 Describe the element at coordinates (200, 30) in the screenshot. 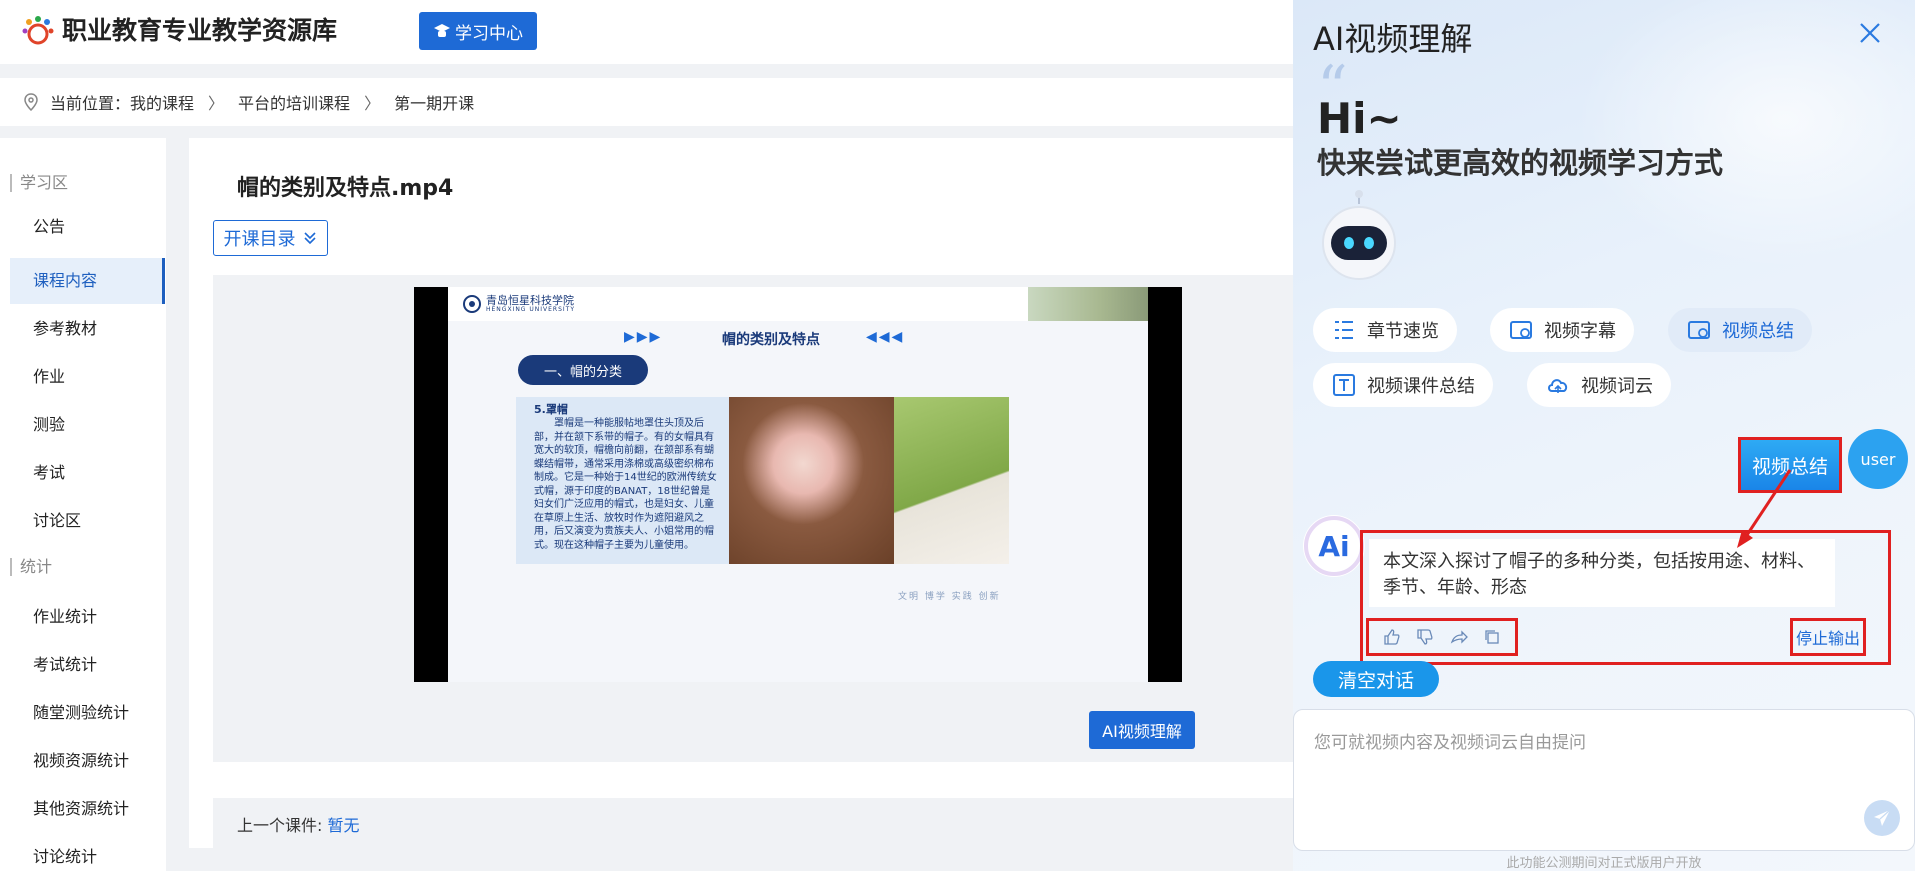

I see `site-brand: 职业教育专业教学资源库` at that location.